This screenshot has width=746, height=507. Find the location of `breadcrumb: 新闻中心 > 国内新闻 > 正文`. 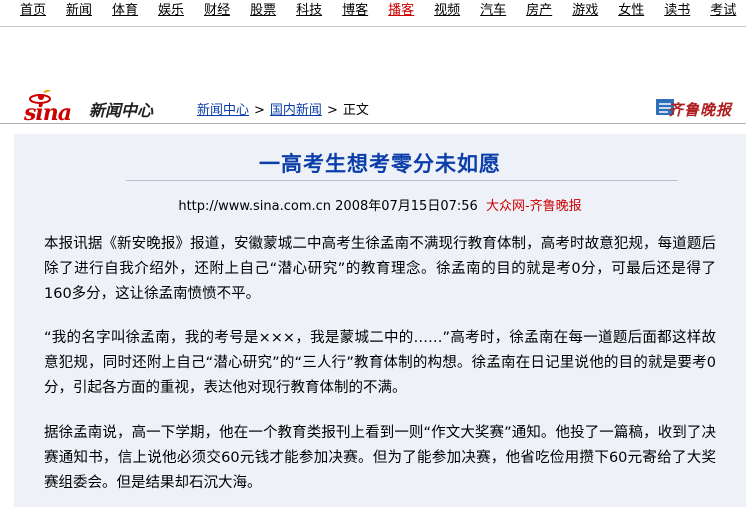

breadcrumb: 新闻中心 > 国内新闻 > 正文 is located at coordinates (283, 108).